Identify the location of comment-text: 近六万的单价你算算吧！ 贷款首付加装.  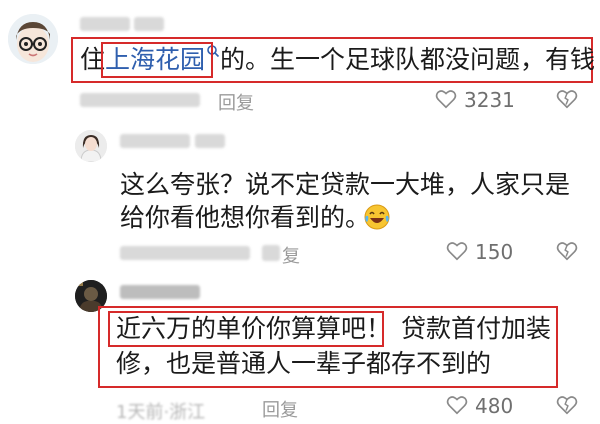
(333, 329).